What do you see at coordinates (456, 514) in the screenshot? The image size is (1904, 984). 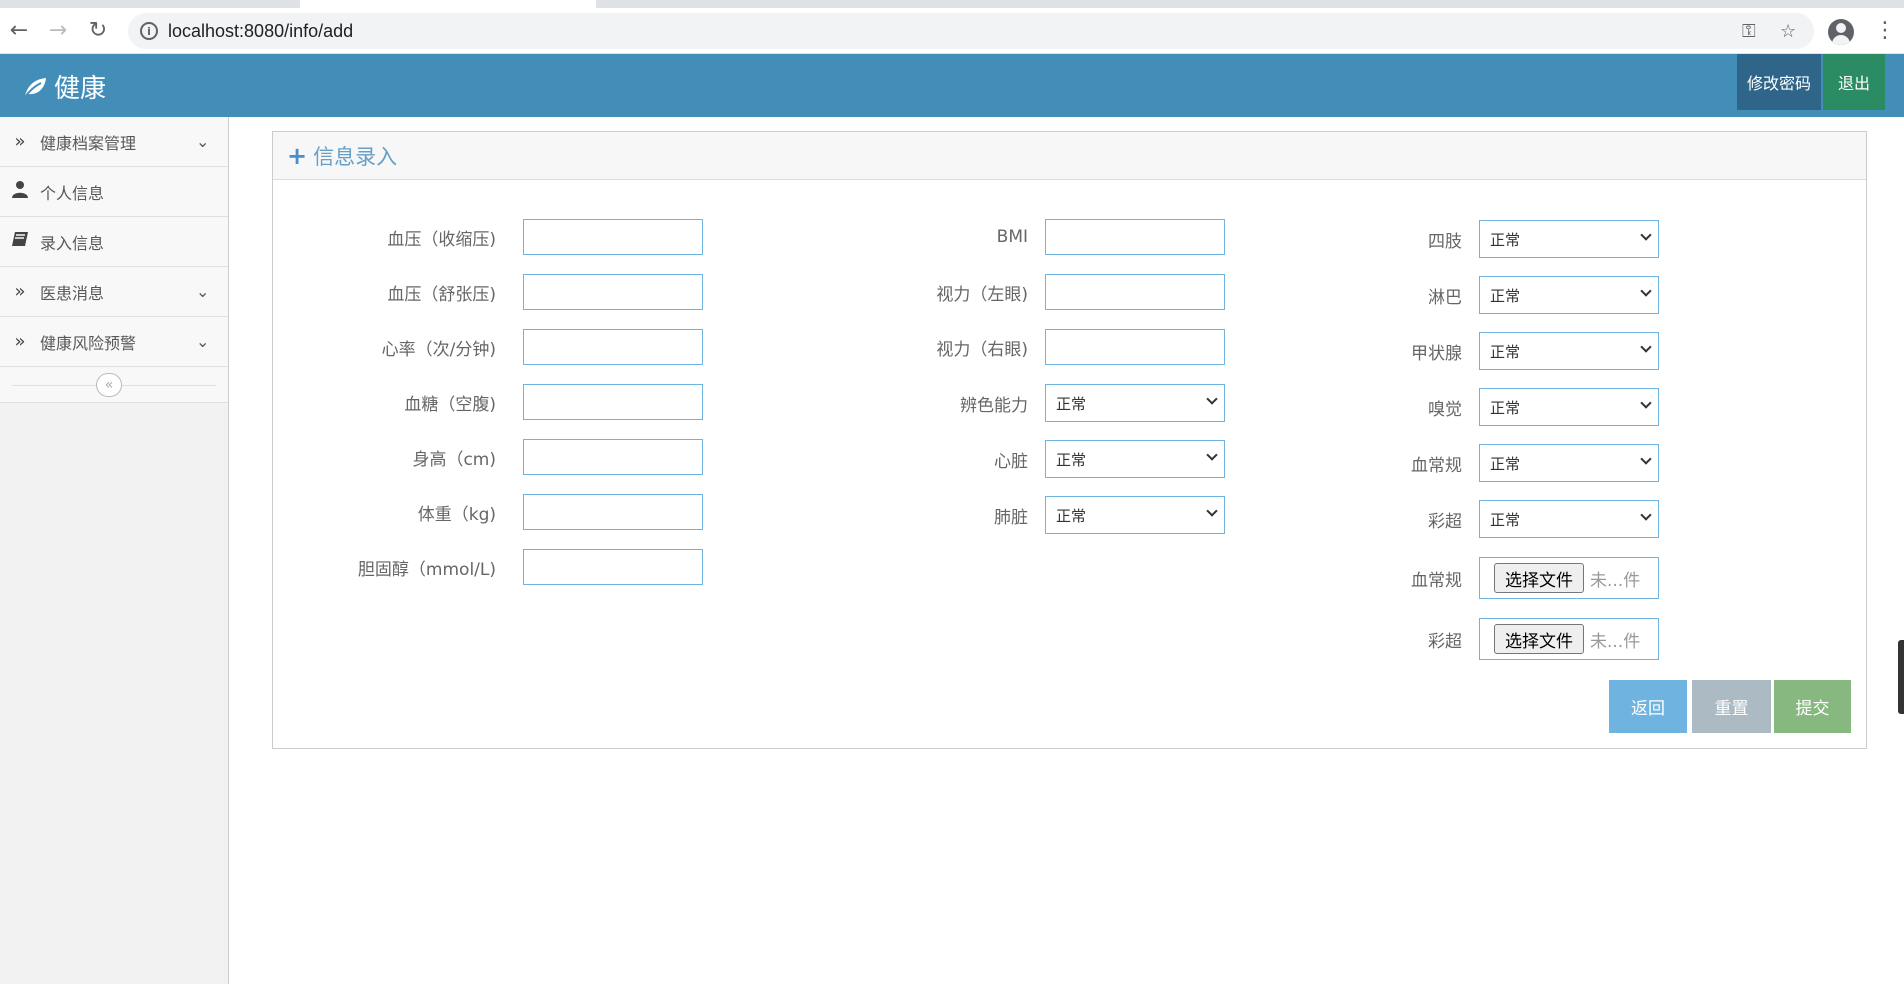 I see `field-label: 体重（kg)` at bounding box center [456, 514].